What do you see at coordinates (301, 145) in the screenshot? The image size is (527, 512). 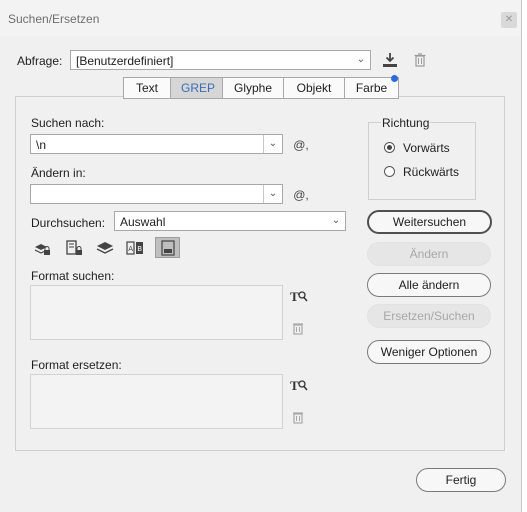 I see `special-characters-search-icon: @,` at bounding box center [301, 145].